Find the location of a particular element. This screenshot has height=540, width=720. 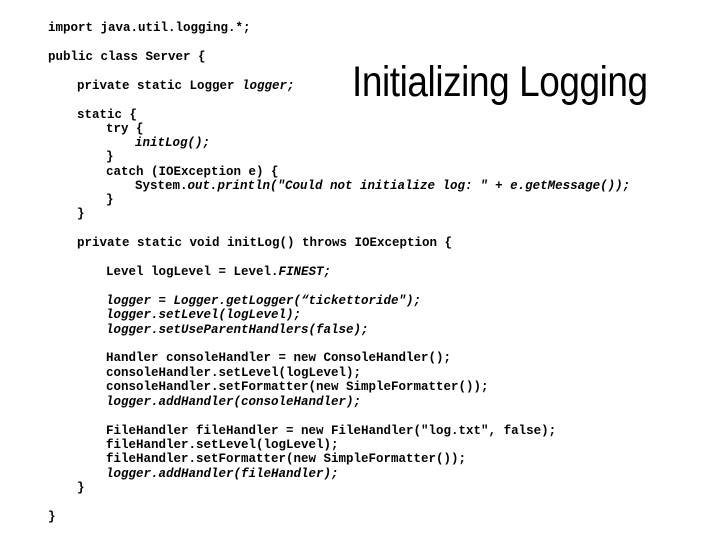

code-line: static { is located at coordinates (107, 115).